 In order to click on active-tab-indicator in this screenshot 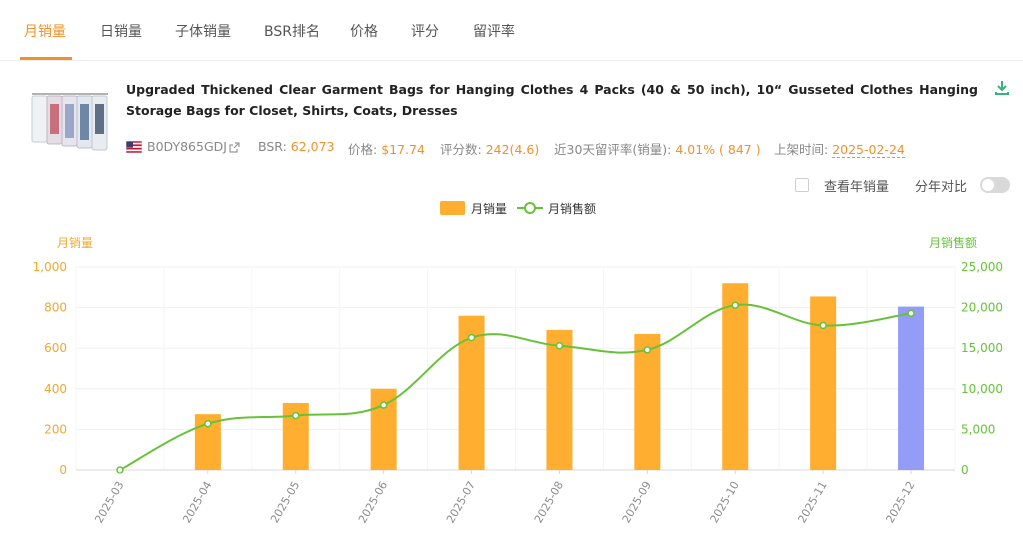, I will do `click(46, 58)`.